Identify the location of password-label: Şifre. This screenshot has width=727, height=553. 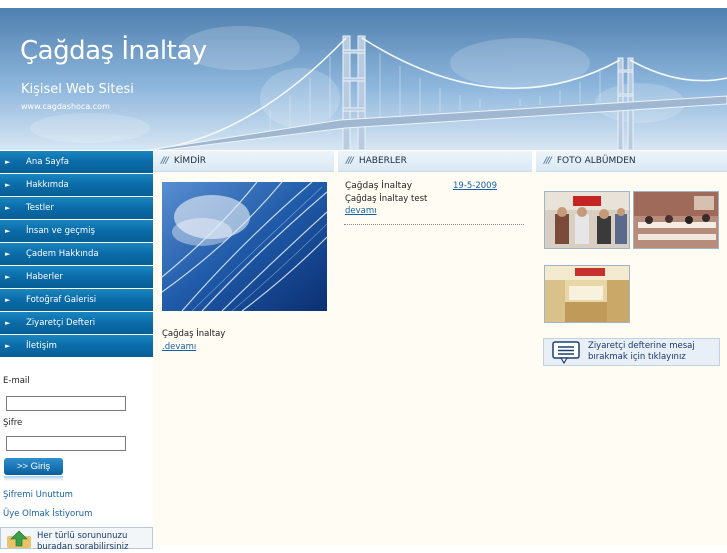
(13, 423).